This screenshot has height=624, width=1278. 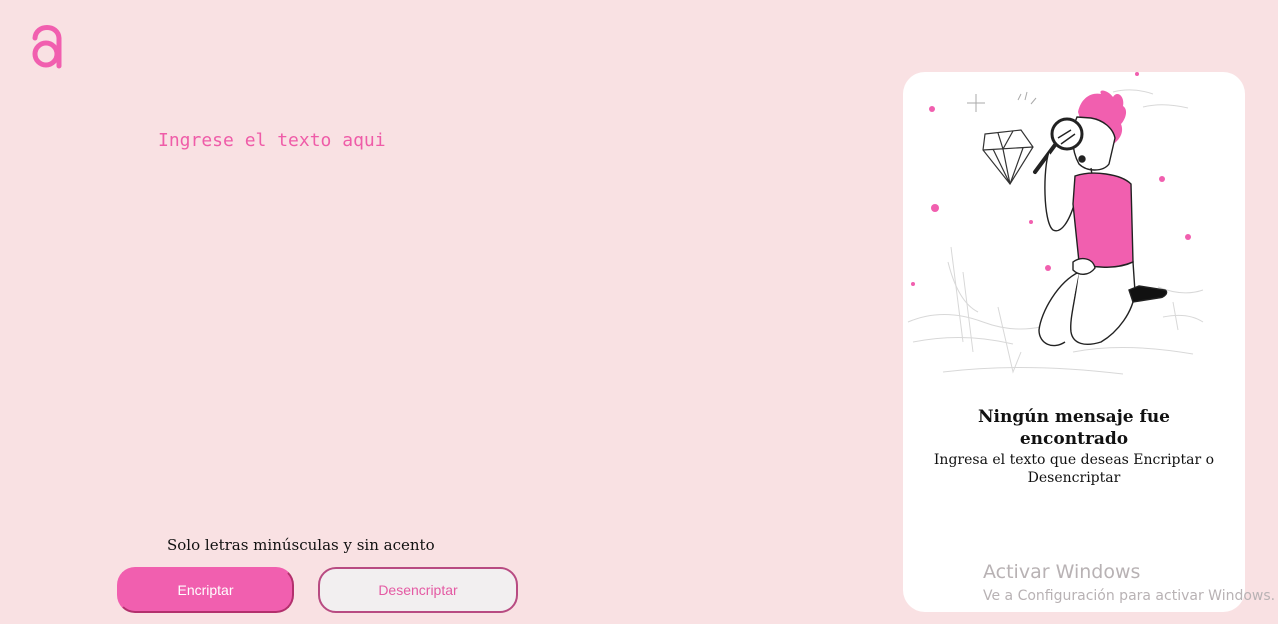 I want to click on empty-state-title: Ningún mensaje fue encontrado, so click(x=1073, y=428).